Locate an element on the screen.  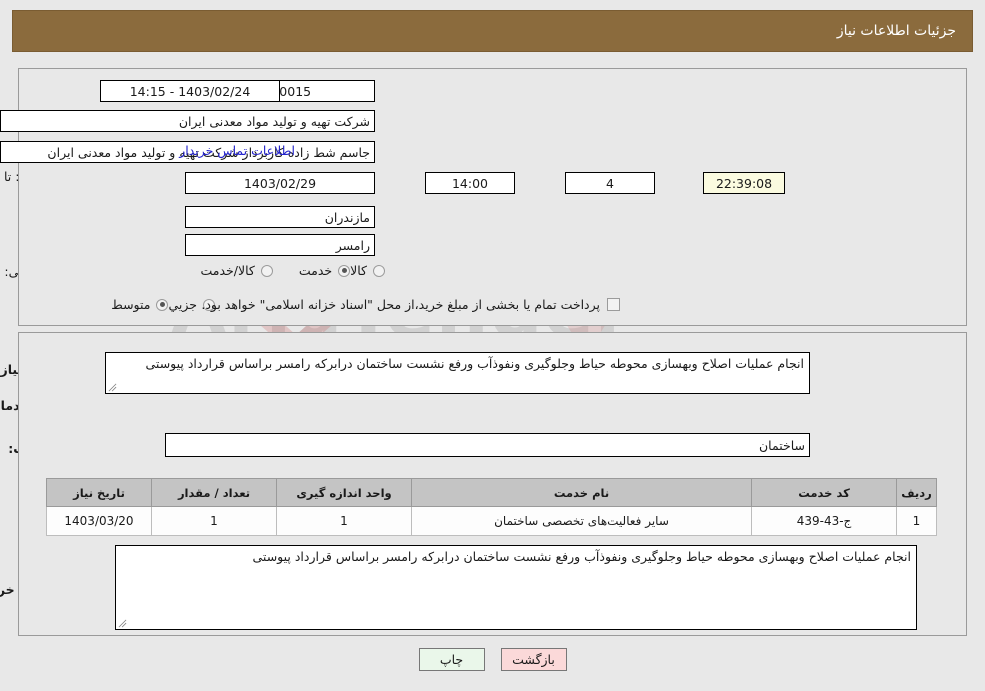
buyer-contact-link: اطلاعات تماس خریدار is located at coordinates (237, 150).